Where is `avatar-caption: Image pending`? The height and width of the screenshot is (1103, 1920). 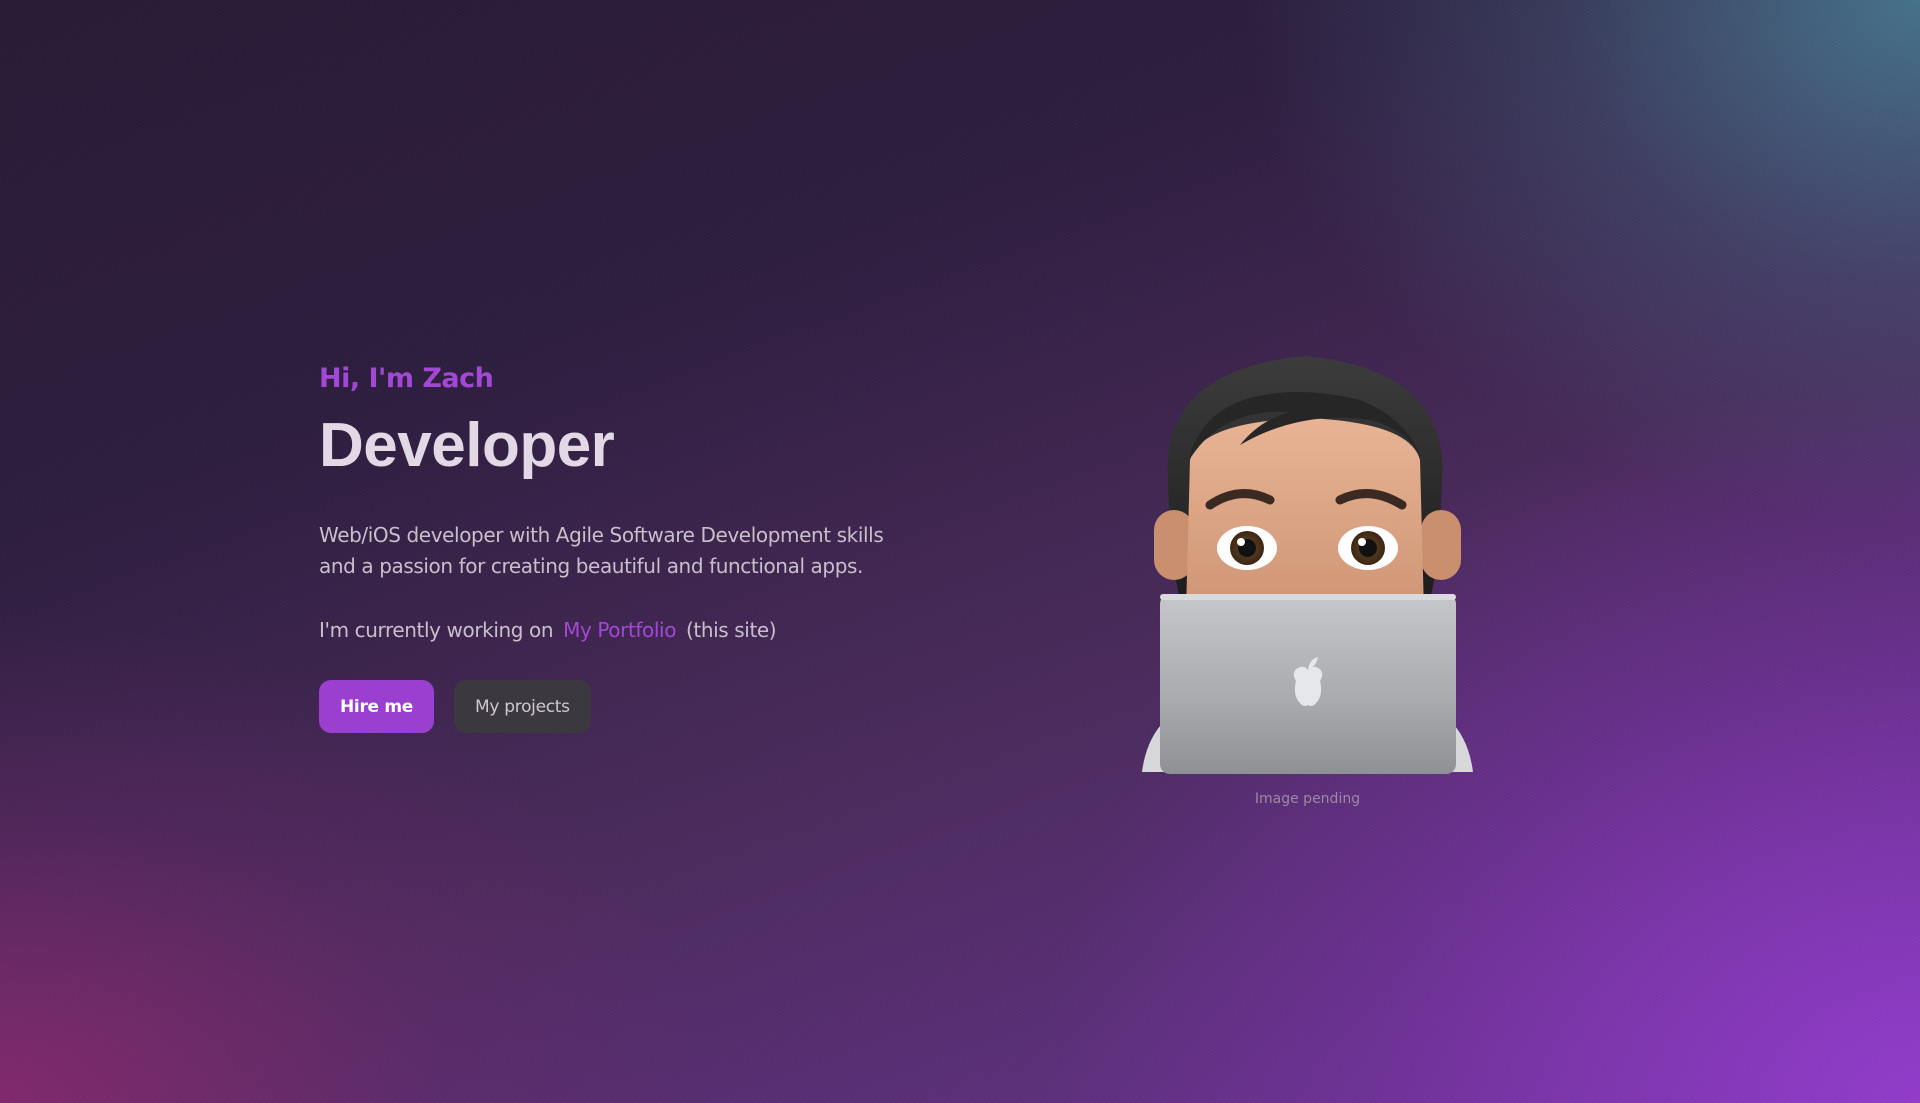
avatar-caption: Image pending is located at coordinates (1307, 799).